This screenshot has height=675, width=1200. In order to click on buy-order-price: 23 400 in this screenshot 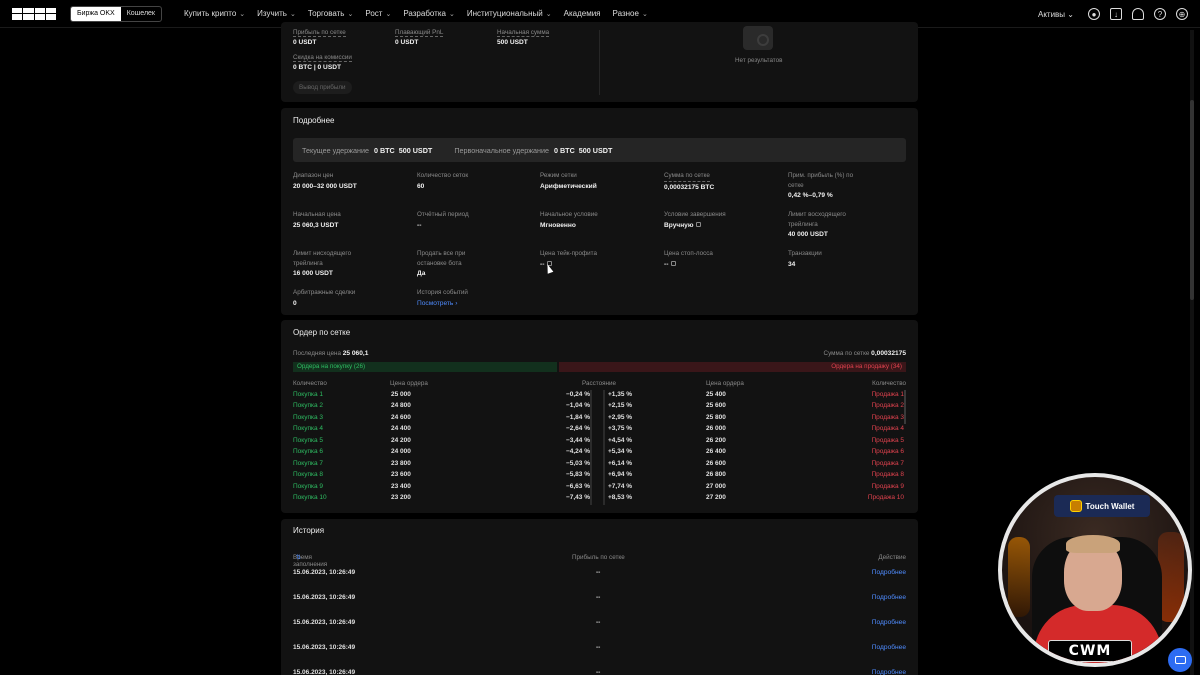, I will do `click(401, 486)`.